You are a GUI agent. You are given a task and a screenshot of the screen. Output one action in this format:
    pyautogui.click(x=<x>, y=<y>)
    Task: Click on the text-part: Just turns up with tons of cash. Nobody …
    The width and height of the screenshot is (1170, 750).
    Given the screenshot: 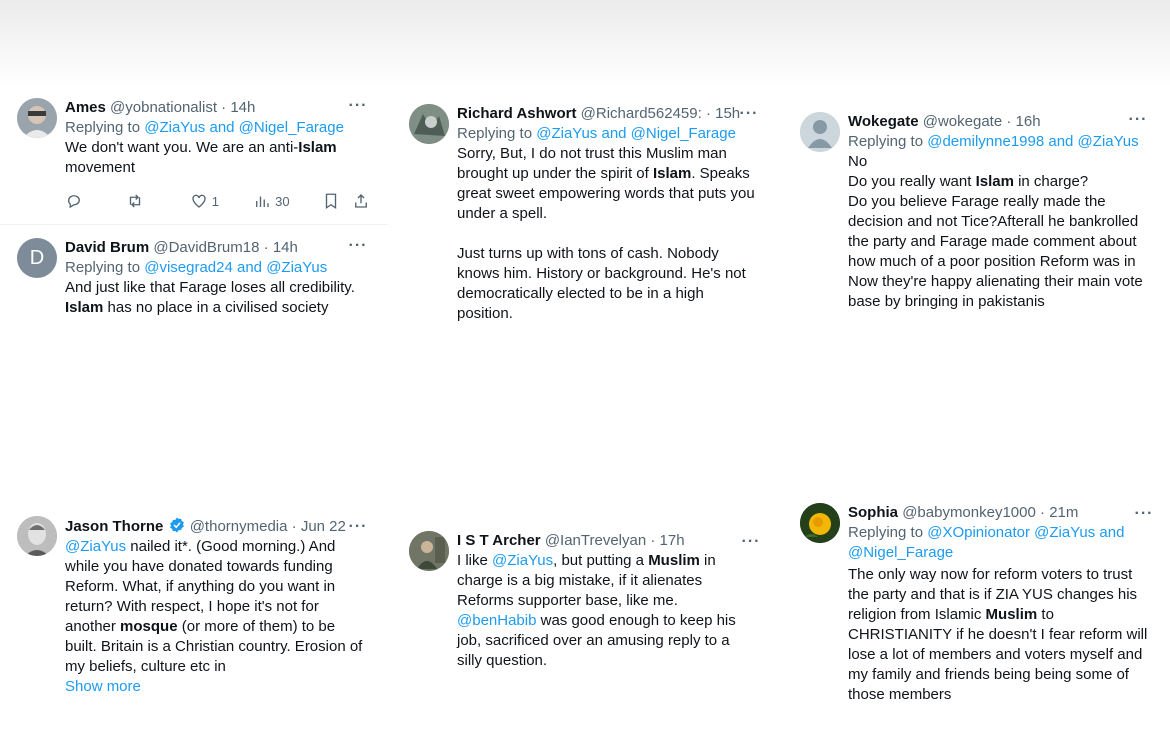 What is the action you would take?
    pyautogui.click(x=601, y=283)
    